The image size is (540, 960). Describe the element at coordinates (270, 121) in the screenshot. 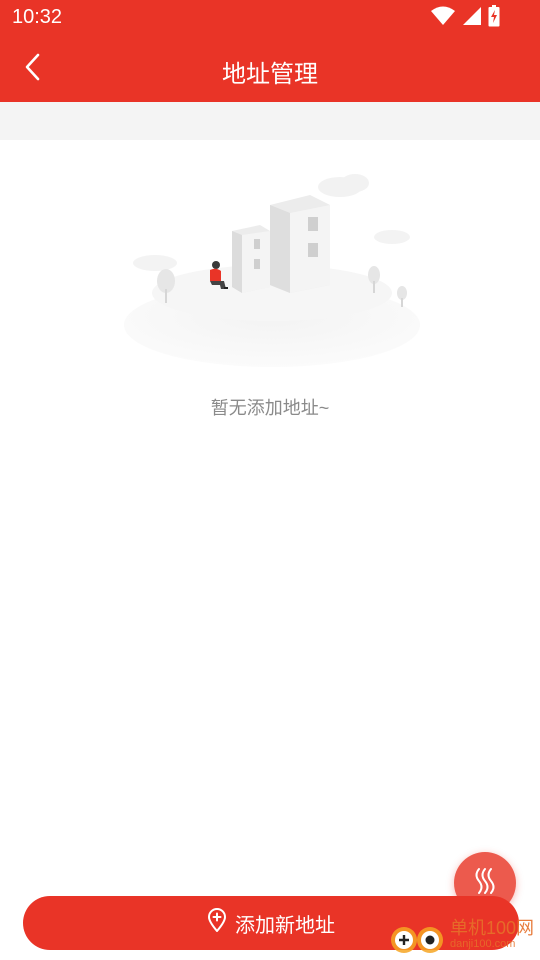

I see `header-spacer-band` at that location.